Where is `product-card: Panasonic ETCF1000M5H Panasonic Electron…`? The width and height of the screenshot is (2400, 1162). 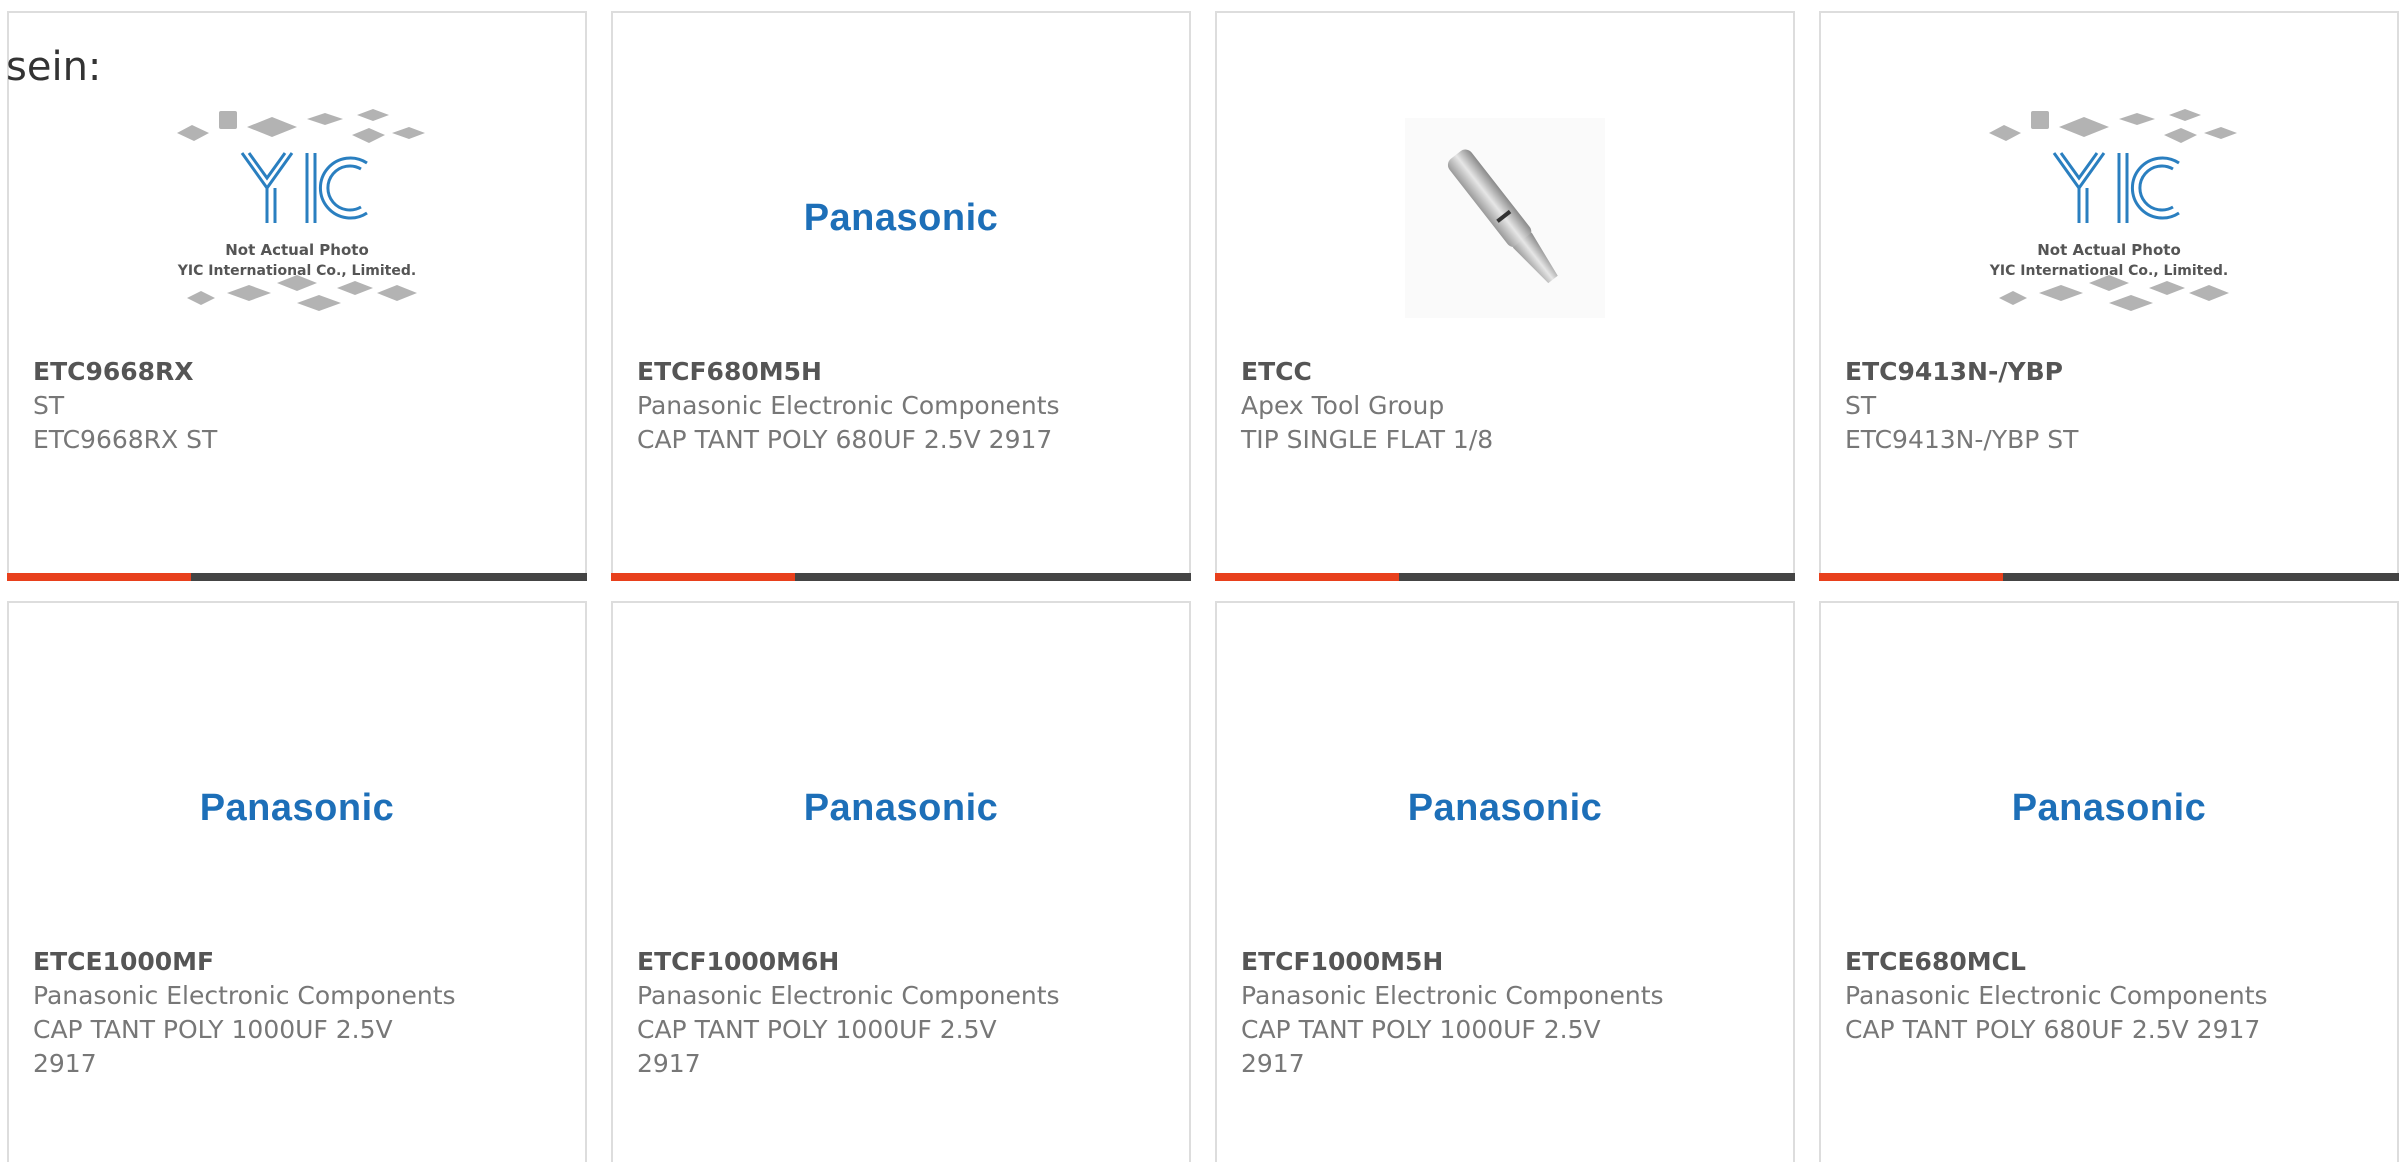
product-card: Panasonic ETCF1000M5H Panasonic Electron… is located at coordinates (1505, 881).